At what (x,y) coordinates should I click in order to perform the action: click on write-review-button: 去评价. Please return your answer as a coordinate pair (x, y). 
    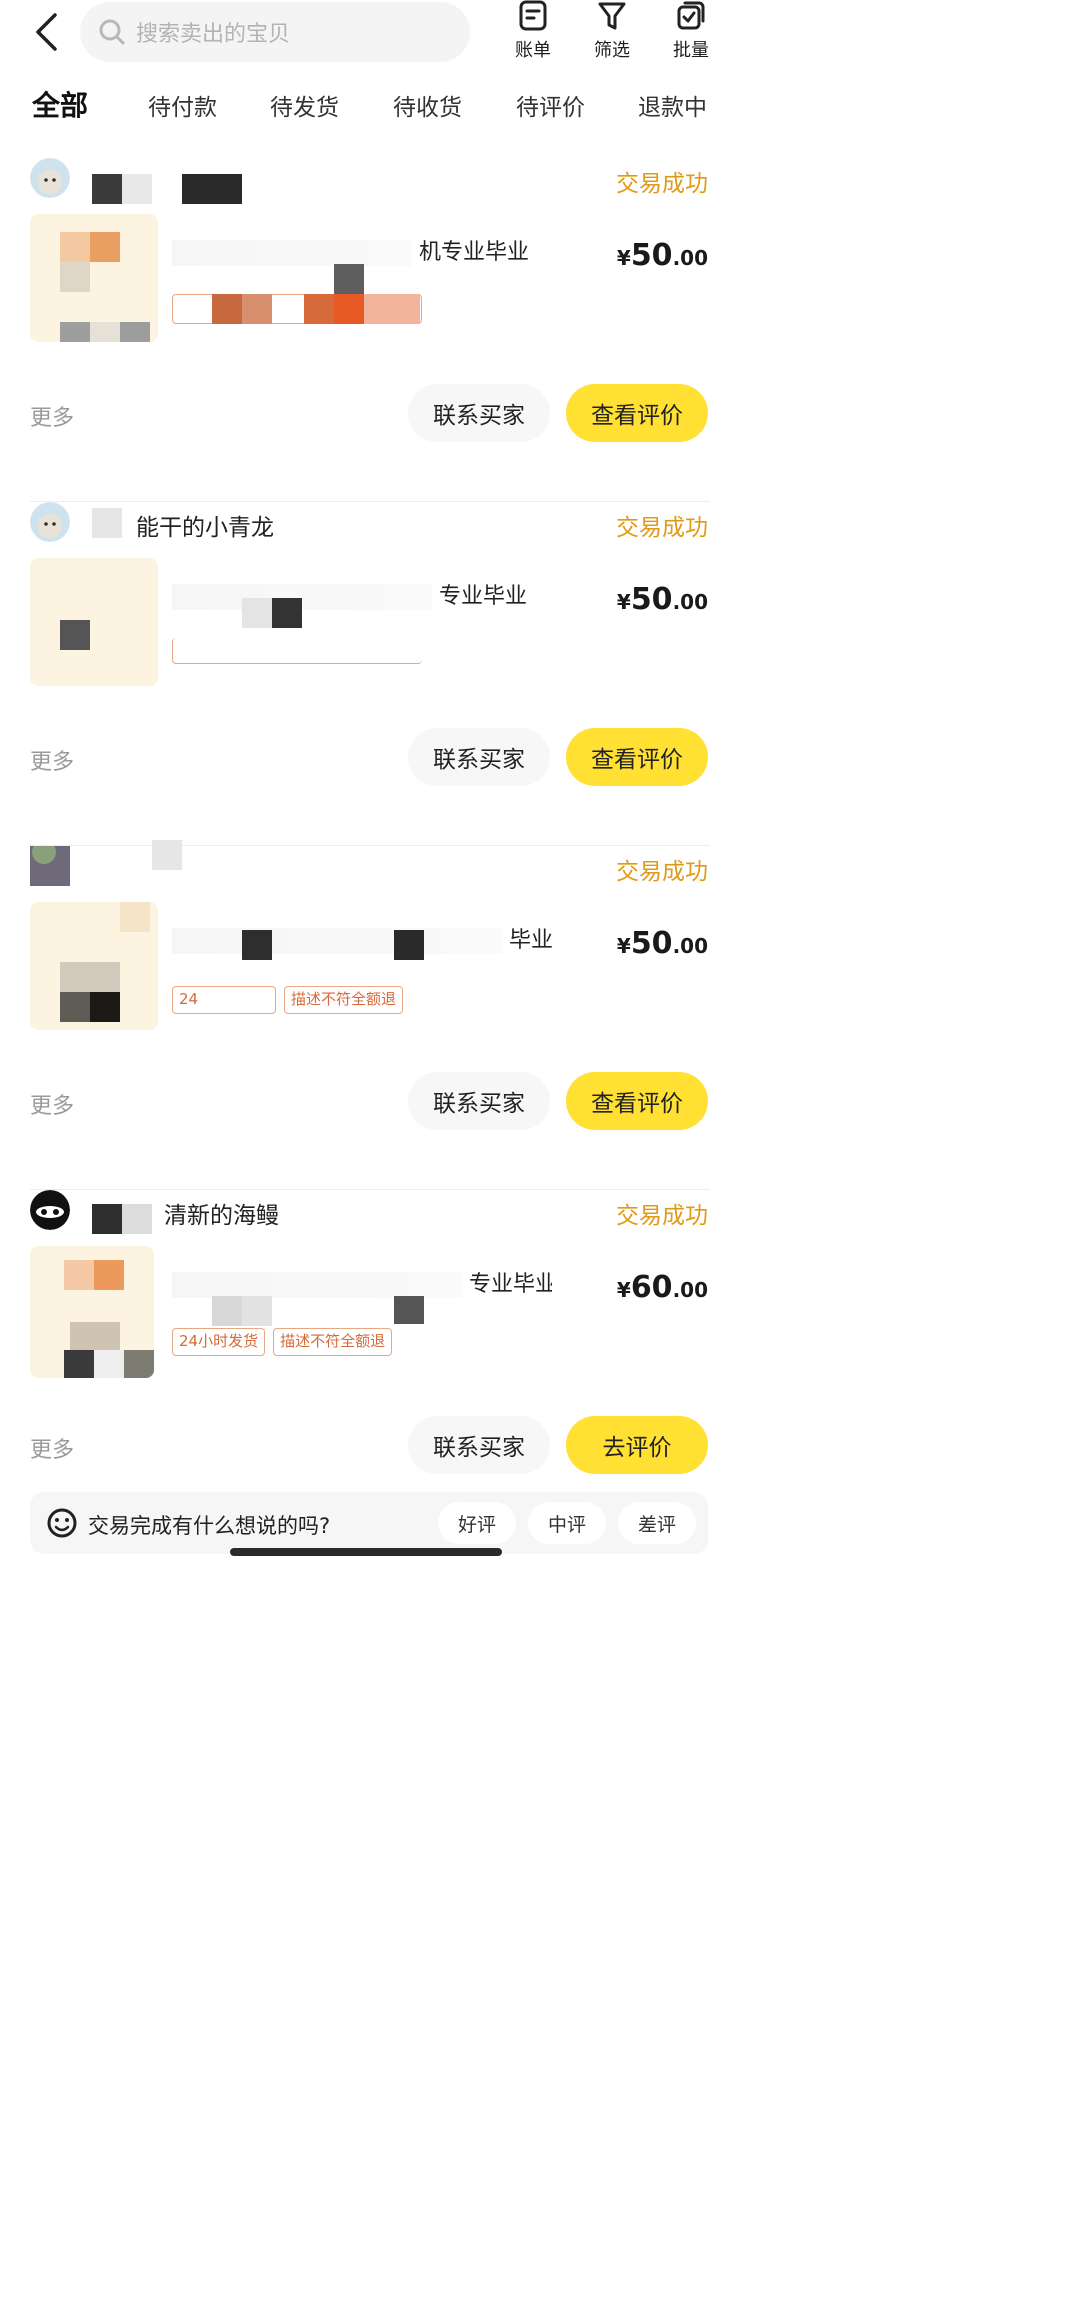
    Looking at the image, I should click on (637, 1445).